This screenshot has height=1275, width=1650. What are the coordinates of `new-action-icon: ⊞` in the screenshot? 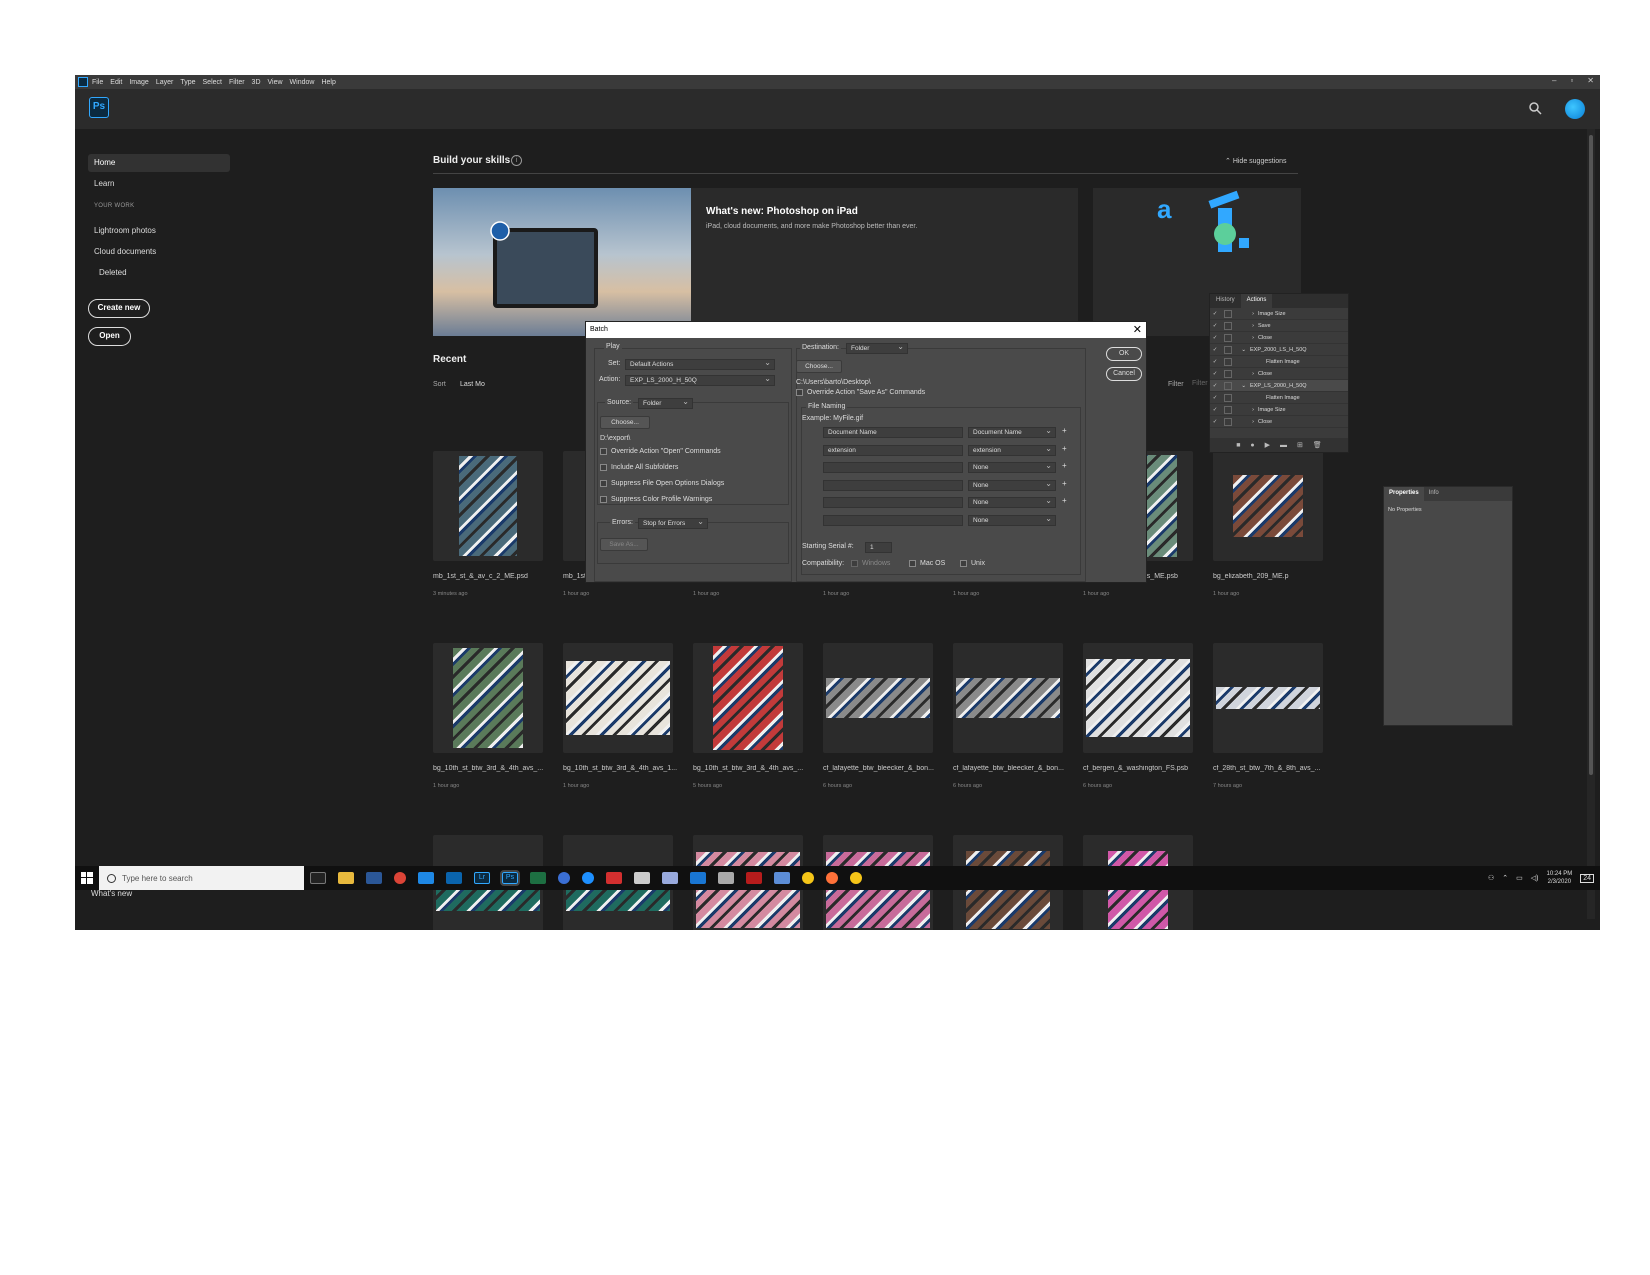 It's located at (1300, 445).